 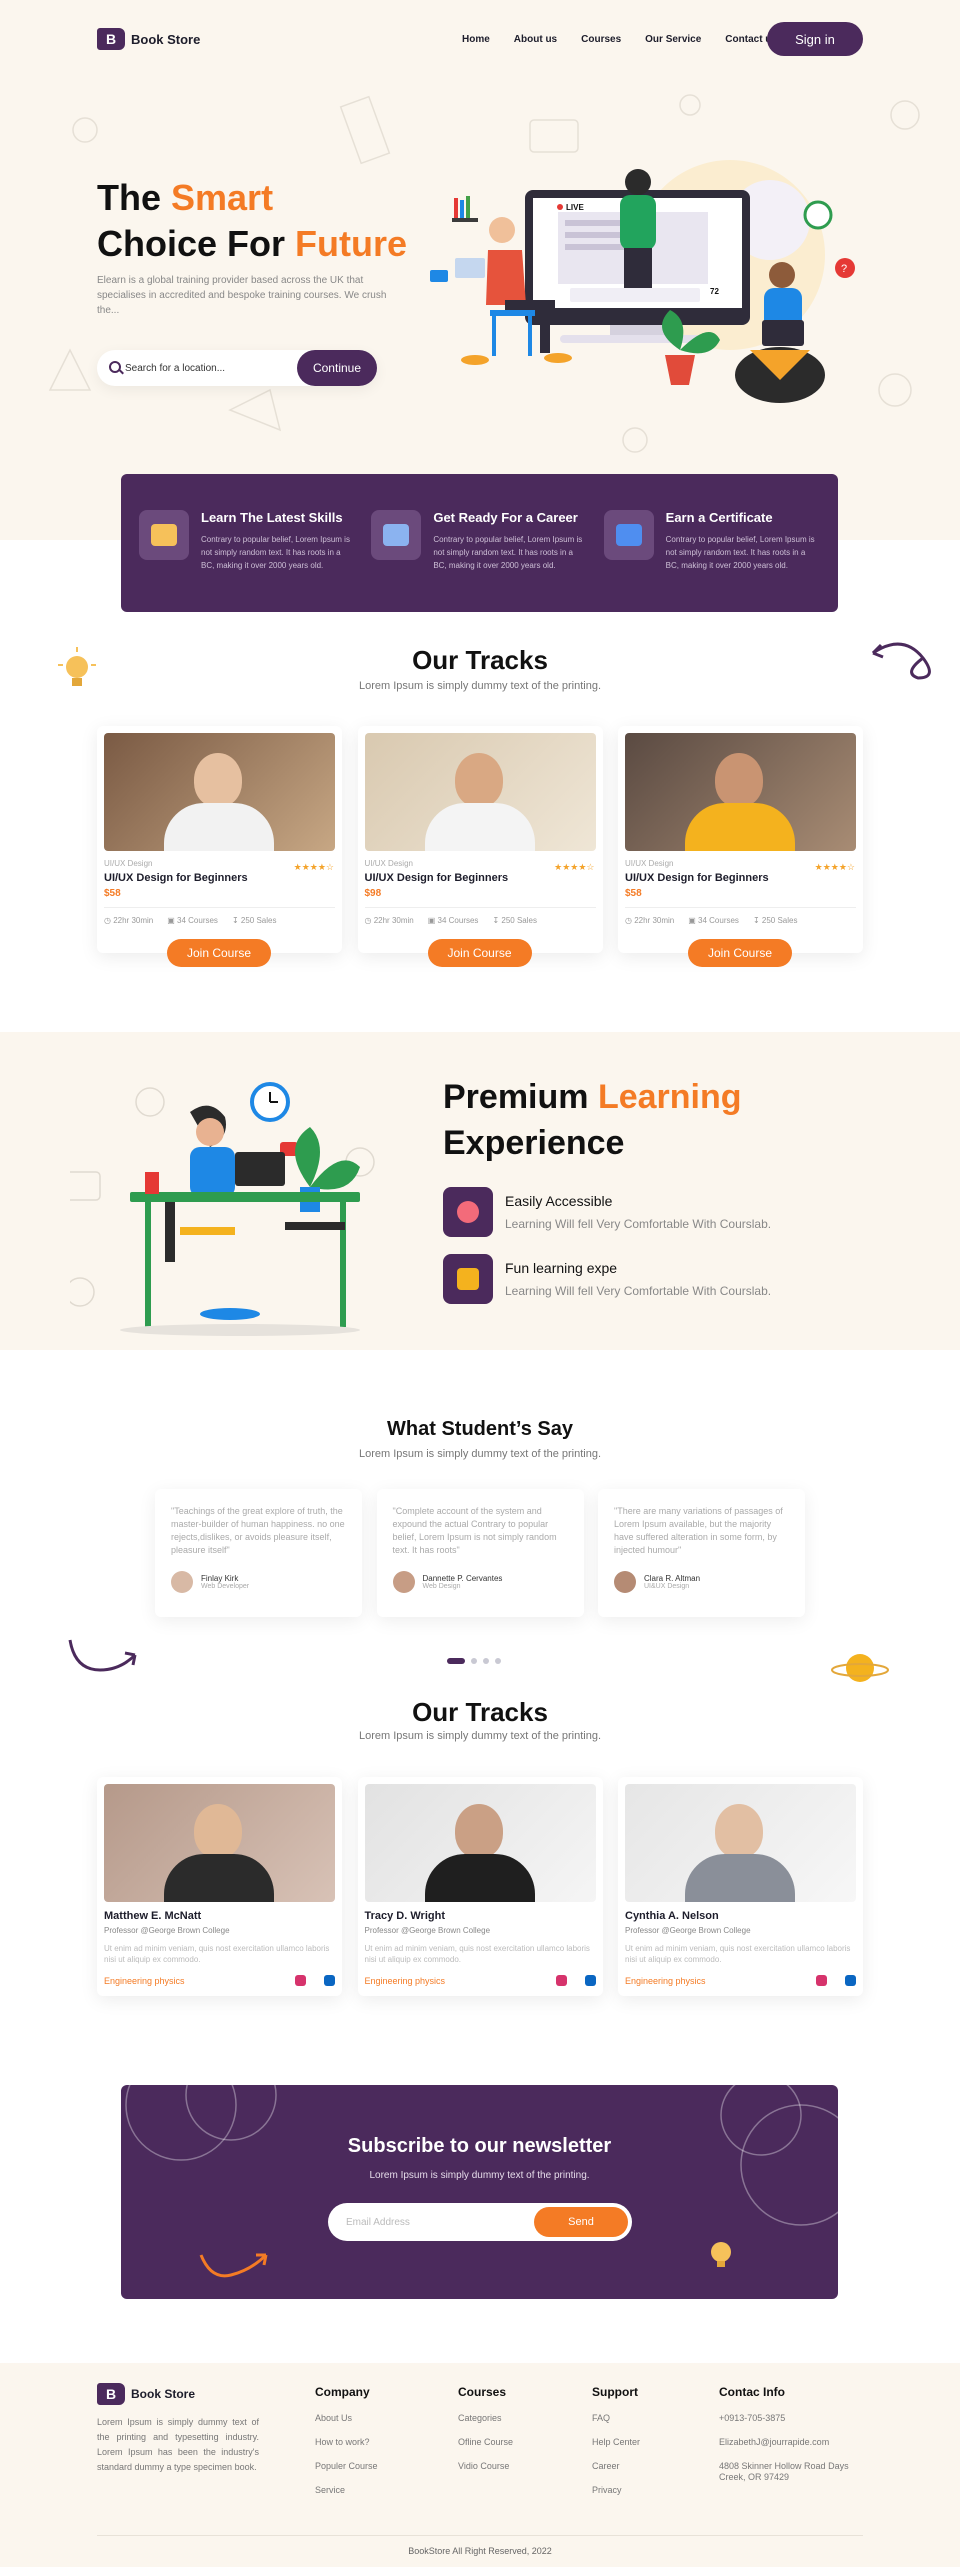 What do you see at coordinates (775, 920) in the screenshot?
I see `download-icon: ↧ 250 Sales` at bounding box center [775, 920].